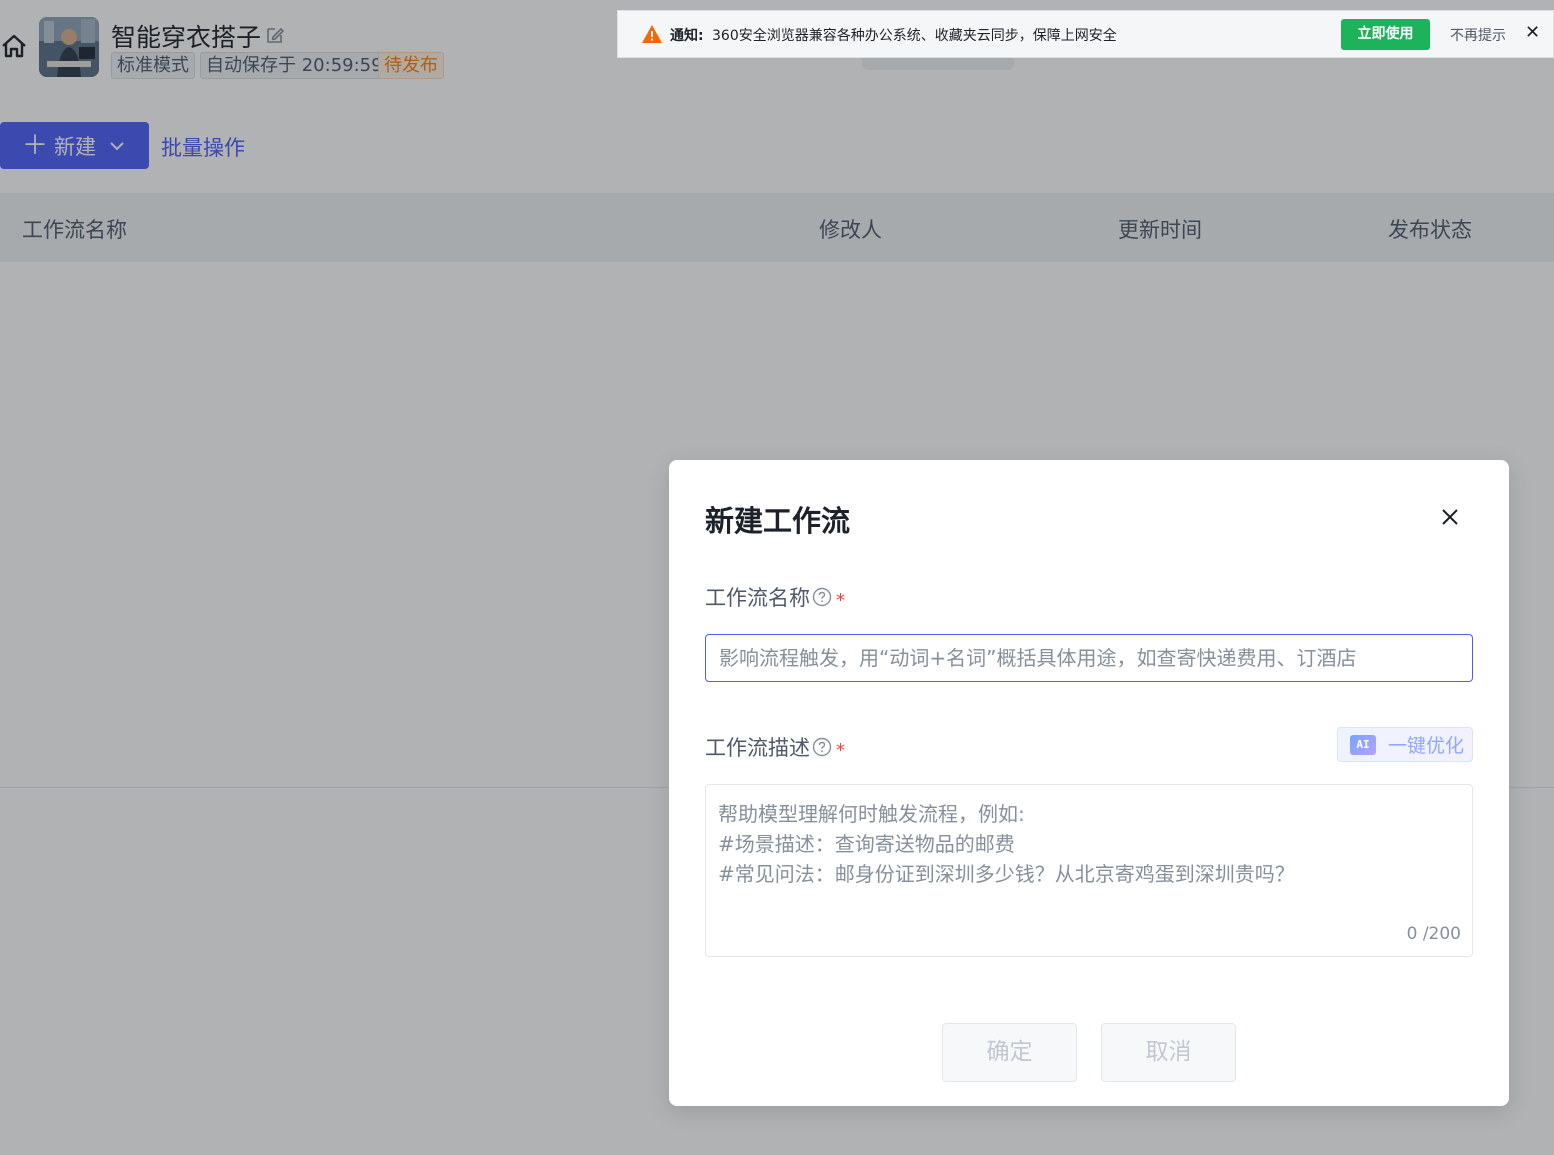 This screenshot has height=1155, width=1554. Describe the element at coordinates (1363, 744) in the screenshot. I see `ai-icon: AI` at that location.